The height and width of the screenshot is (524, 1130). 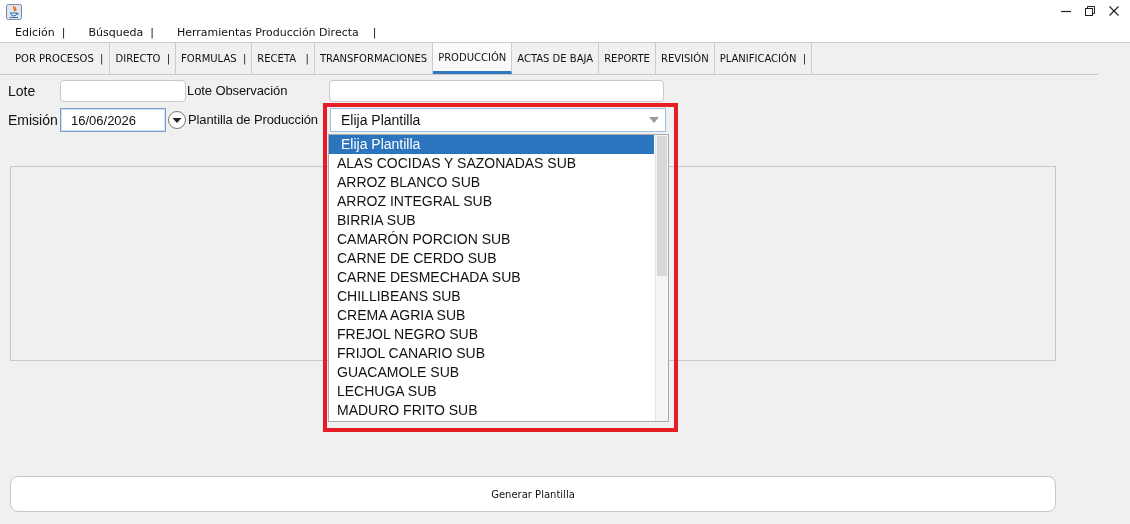 What do you see at coordinates (492, 353) in the screenshot?
I see `dropdown-option: FRIJOL CANARIO SUB` at bounding box center [492, 353].